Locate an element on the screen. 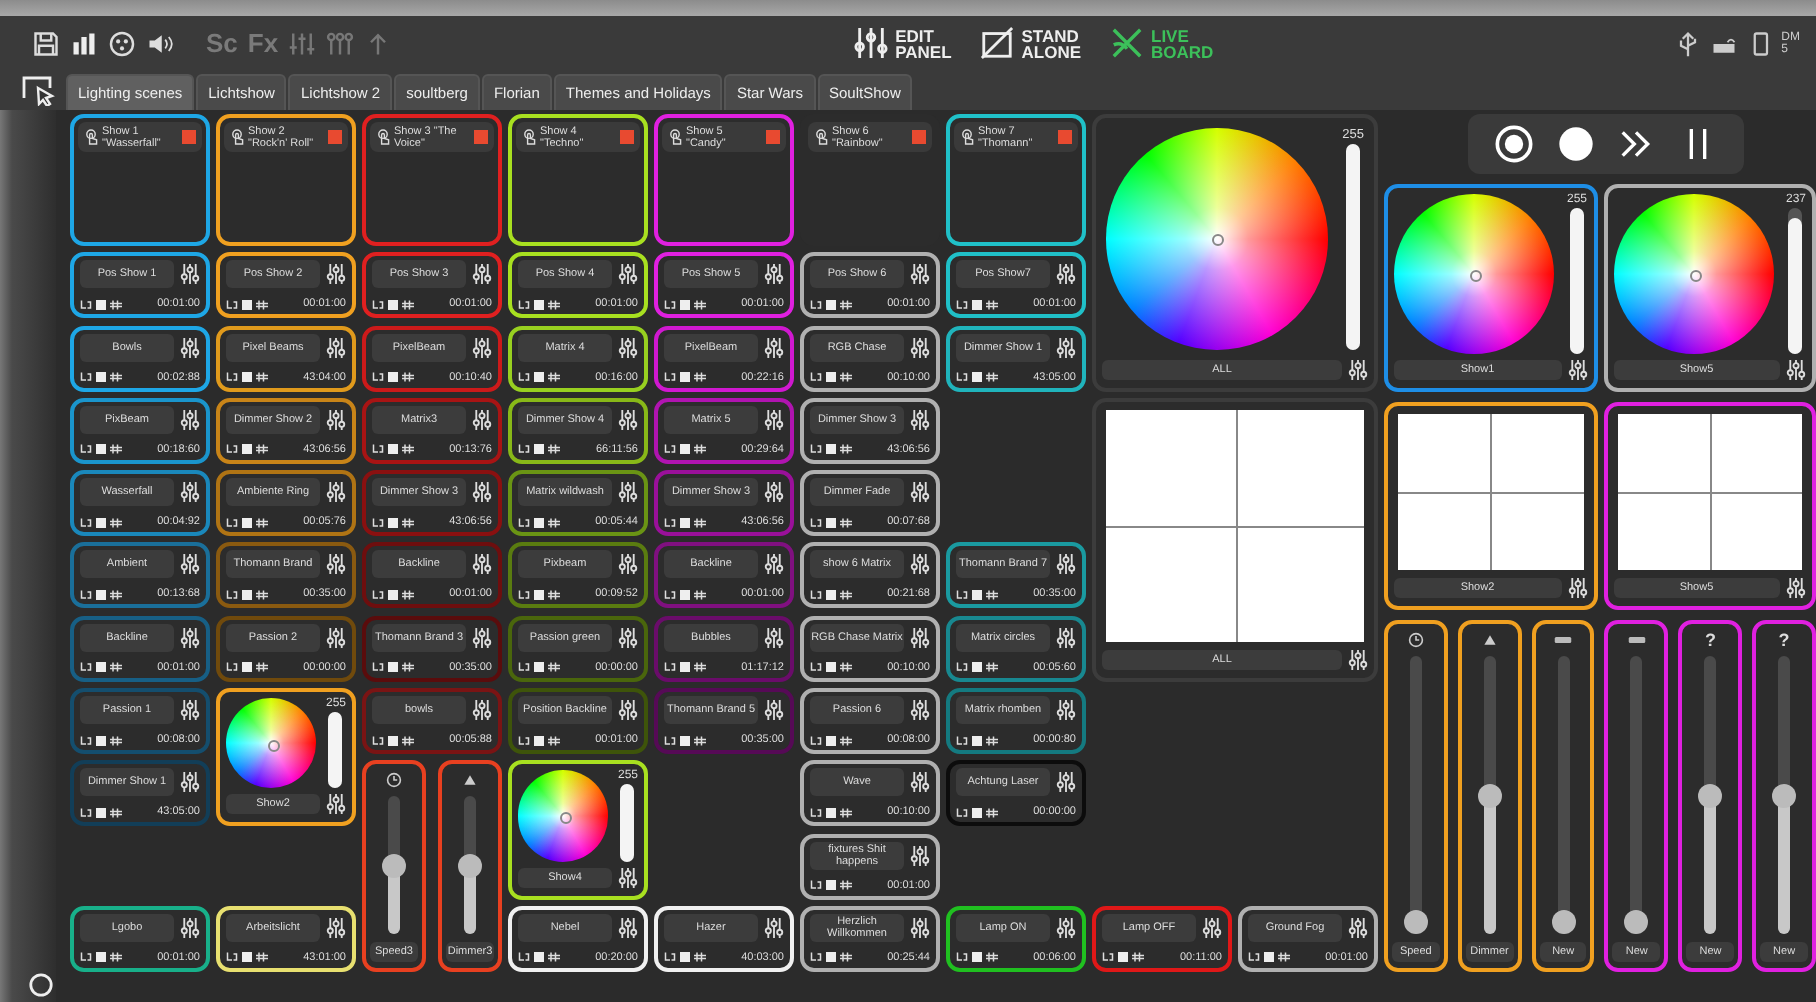 The width and height of the screenshot is (1816, 1002). smiley-icon is located at coordinates (122, 43).